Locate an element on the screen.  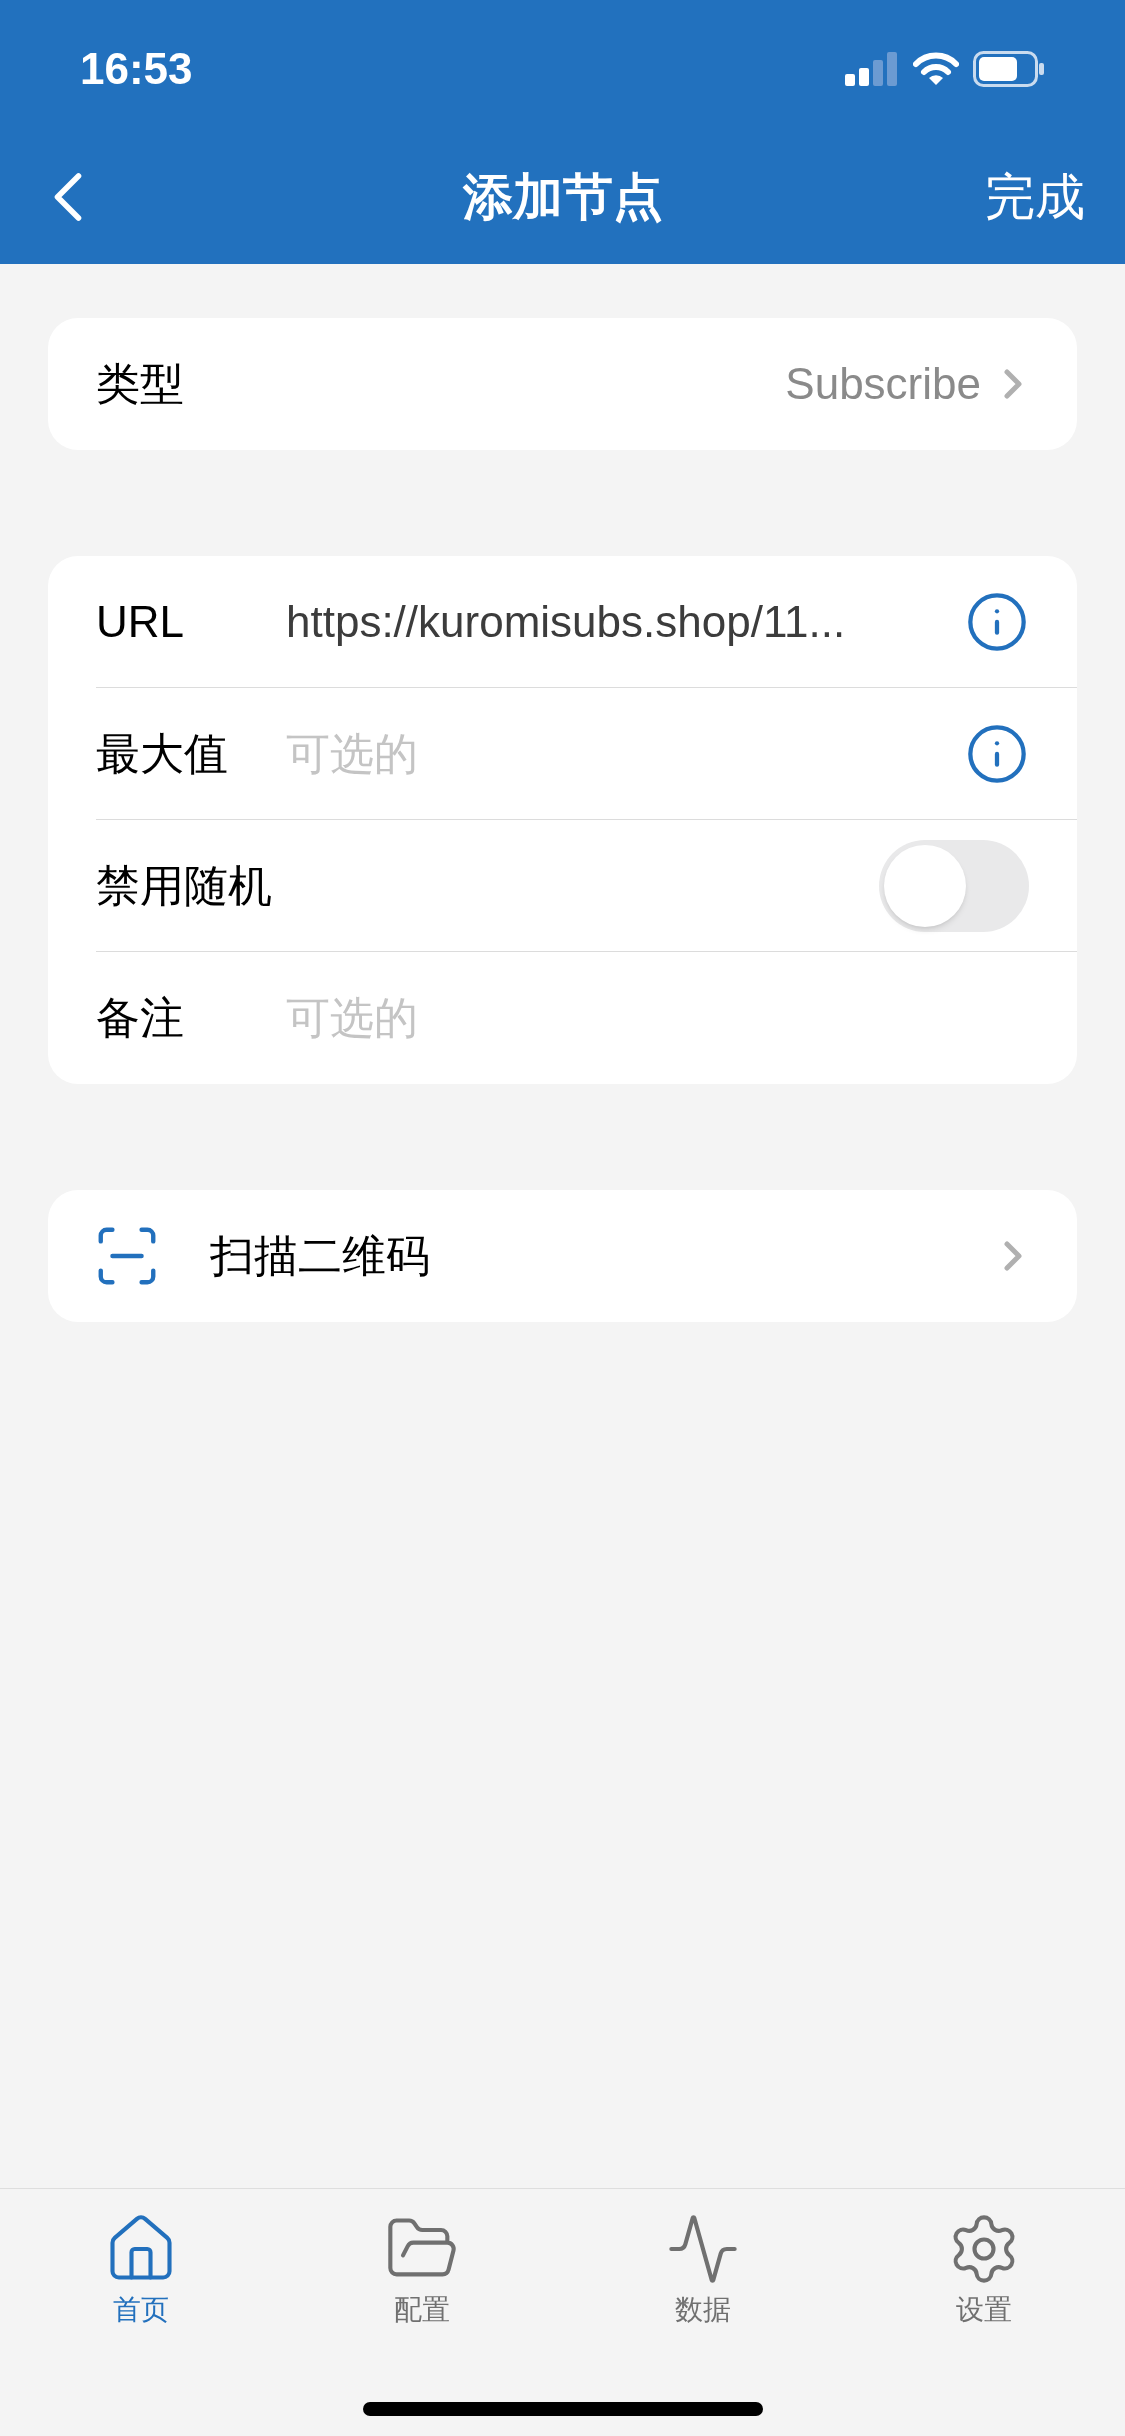
field-label: 最大值 is located at coordinates (162, 753).